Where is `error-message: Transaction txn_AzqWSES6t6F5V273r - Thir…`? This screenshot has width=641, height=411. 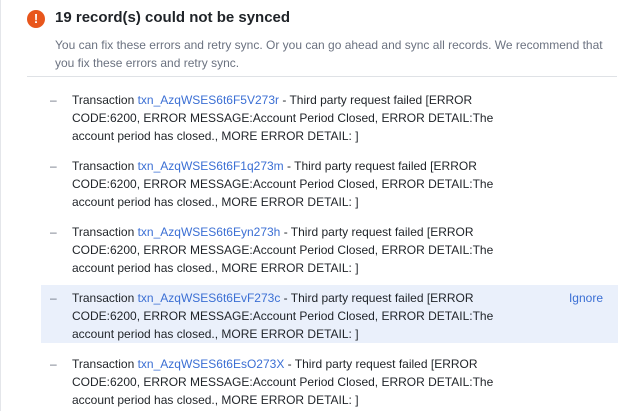
error-message: Transaction txn_AzqWSES6t6F5V273r - Thir… is located at coordinates (287, 118).